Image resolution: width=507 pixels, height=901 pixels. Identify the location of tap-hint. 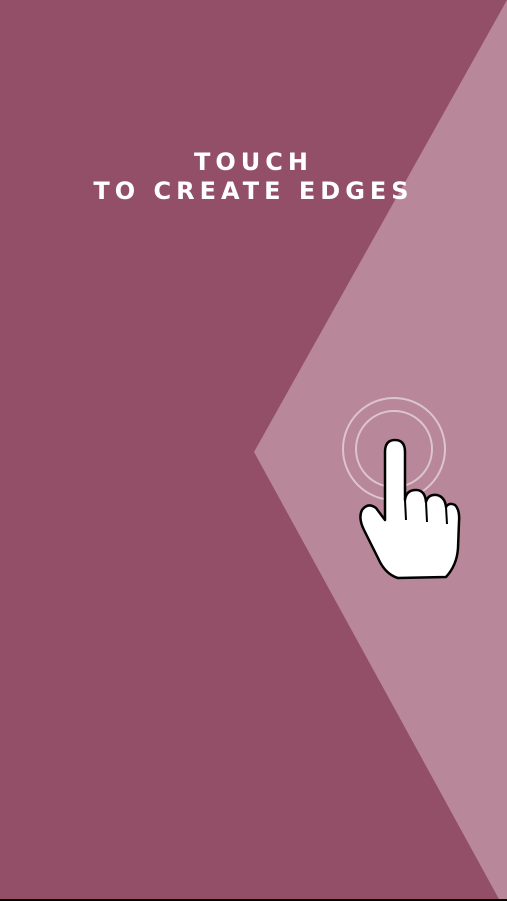
(401, 488).